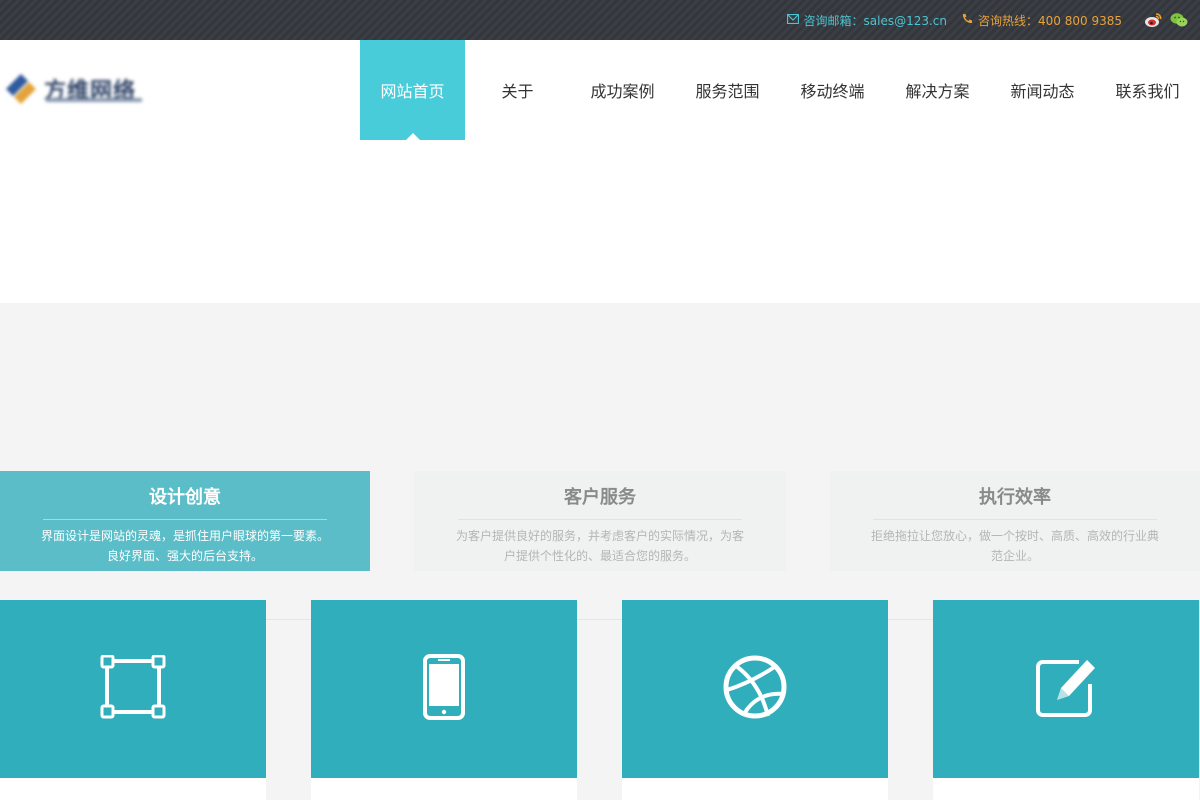  What do you see at coordinates (795, 20) in the screenshot?
I see `mail-icon` at bounding box center [795, 20].